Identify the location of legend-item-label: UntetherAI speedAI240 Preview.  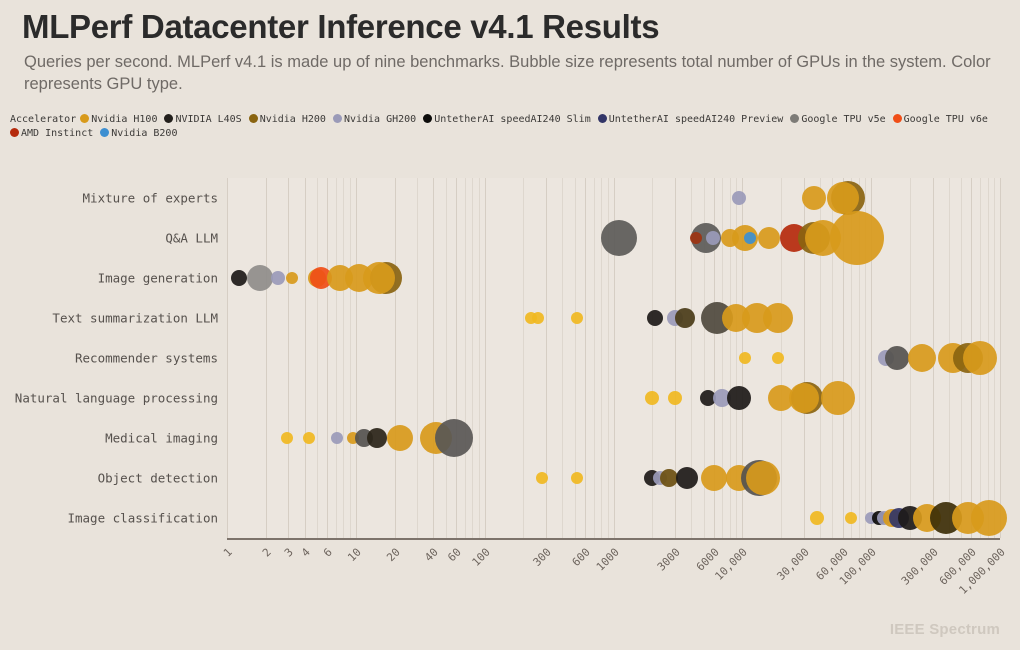
(696, 119).